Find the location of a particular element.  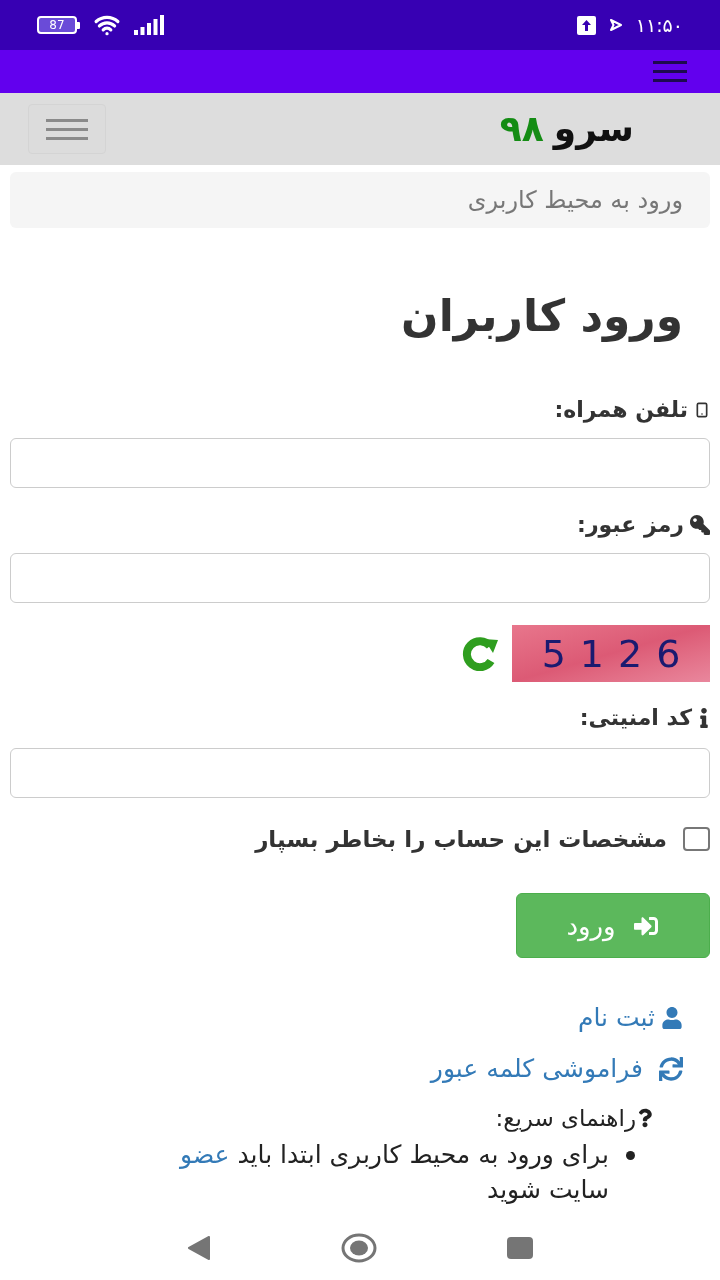

upload-icon is located at coordinates (586, 25).